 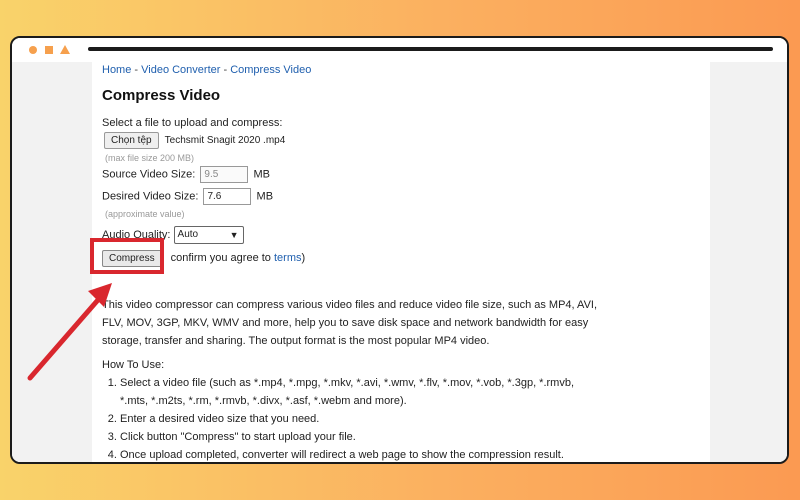 I want to click on red-arrow-icon, so click(x=69, y=332).